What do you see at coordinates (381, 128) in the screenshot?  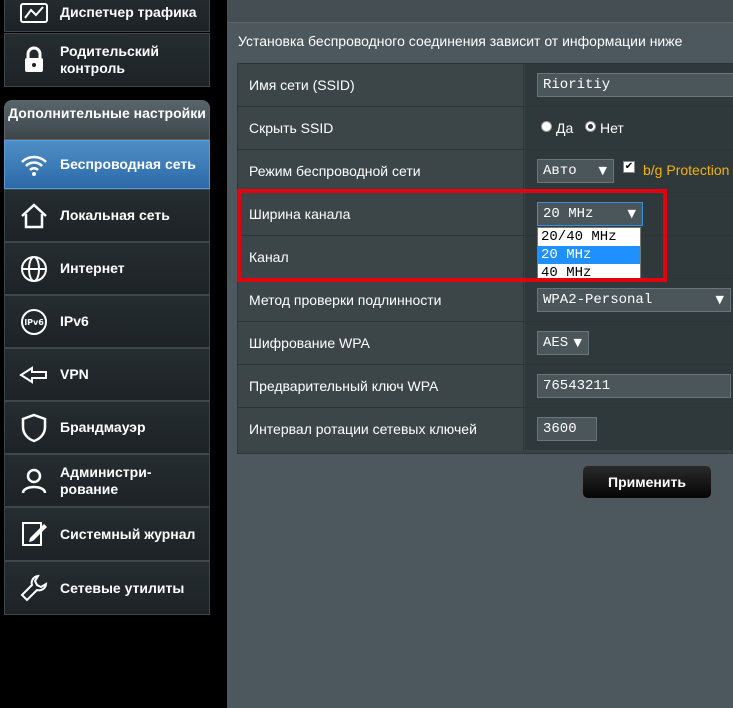 I see `hide-ssid-label: Скрыть SSID` at bounding box center [381, 128].